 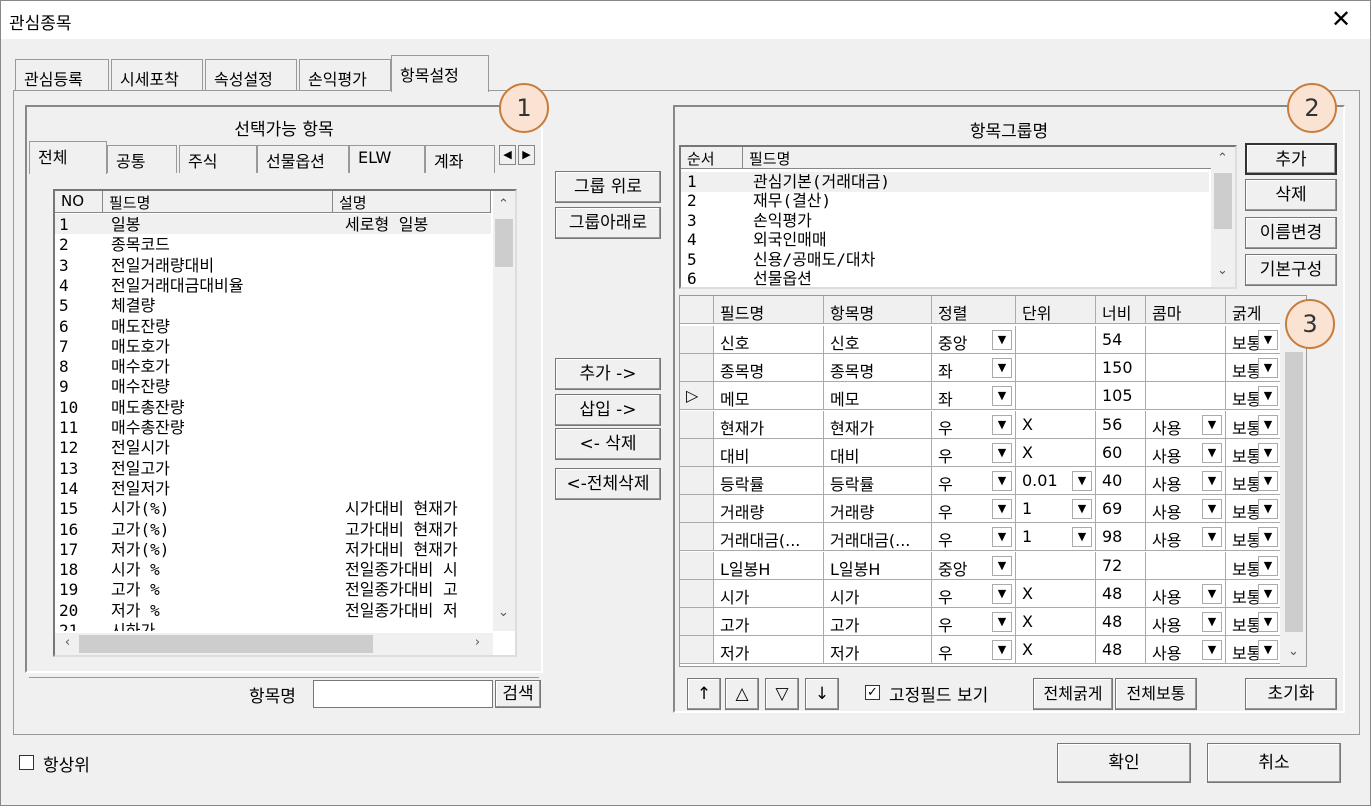 I want to click on cell-item-name: 대비, so click(x=878, y=452).